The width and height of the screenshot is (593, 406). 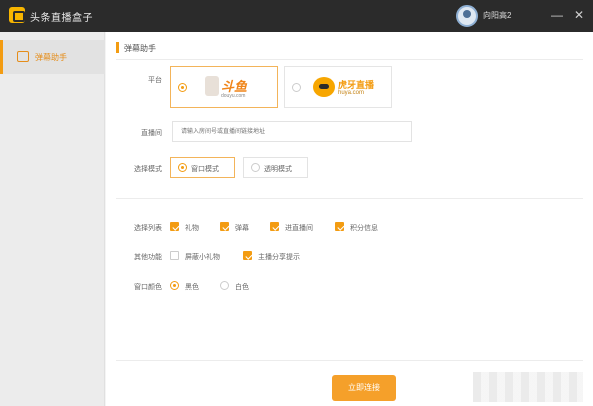 I want to click on mode-option-label: 透明模式, so click(x=278, y=169).